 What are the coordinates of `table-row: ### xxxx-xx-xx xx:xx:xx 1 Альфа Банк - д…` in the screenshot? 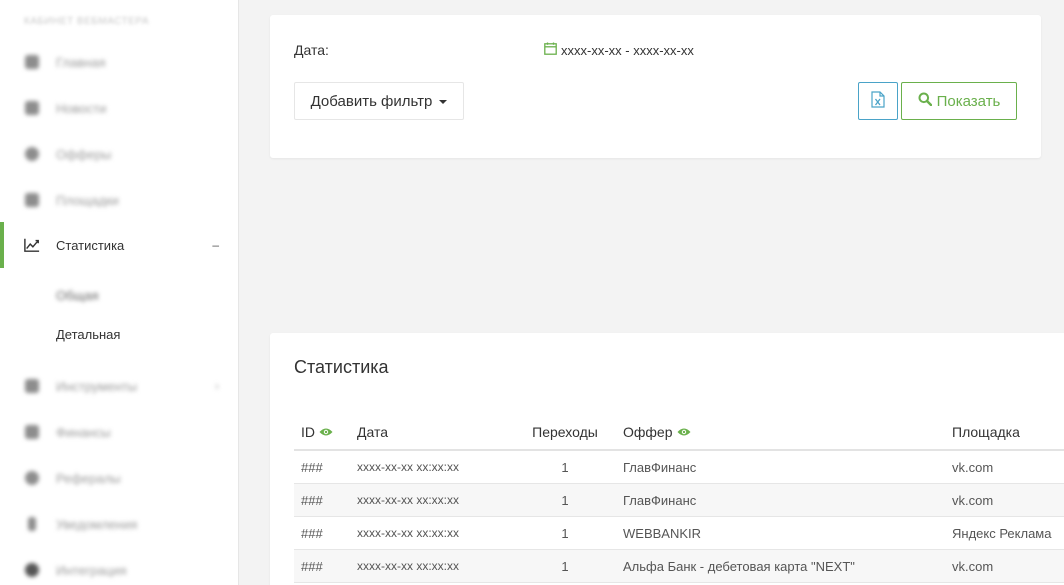 It's located at (679, 566).